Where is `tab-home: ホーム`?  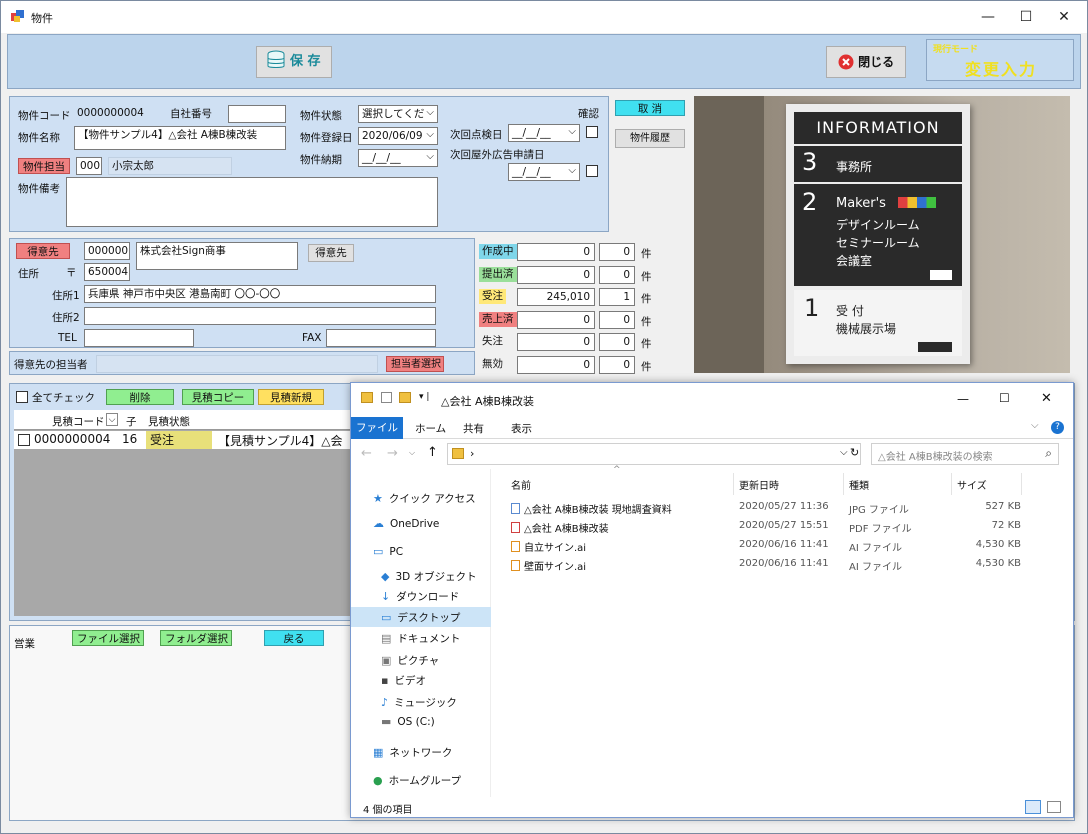 tab-home: ホーム is located at coordinates (430, 428).